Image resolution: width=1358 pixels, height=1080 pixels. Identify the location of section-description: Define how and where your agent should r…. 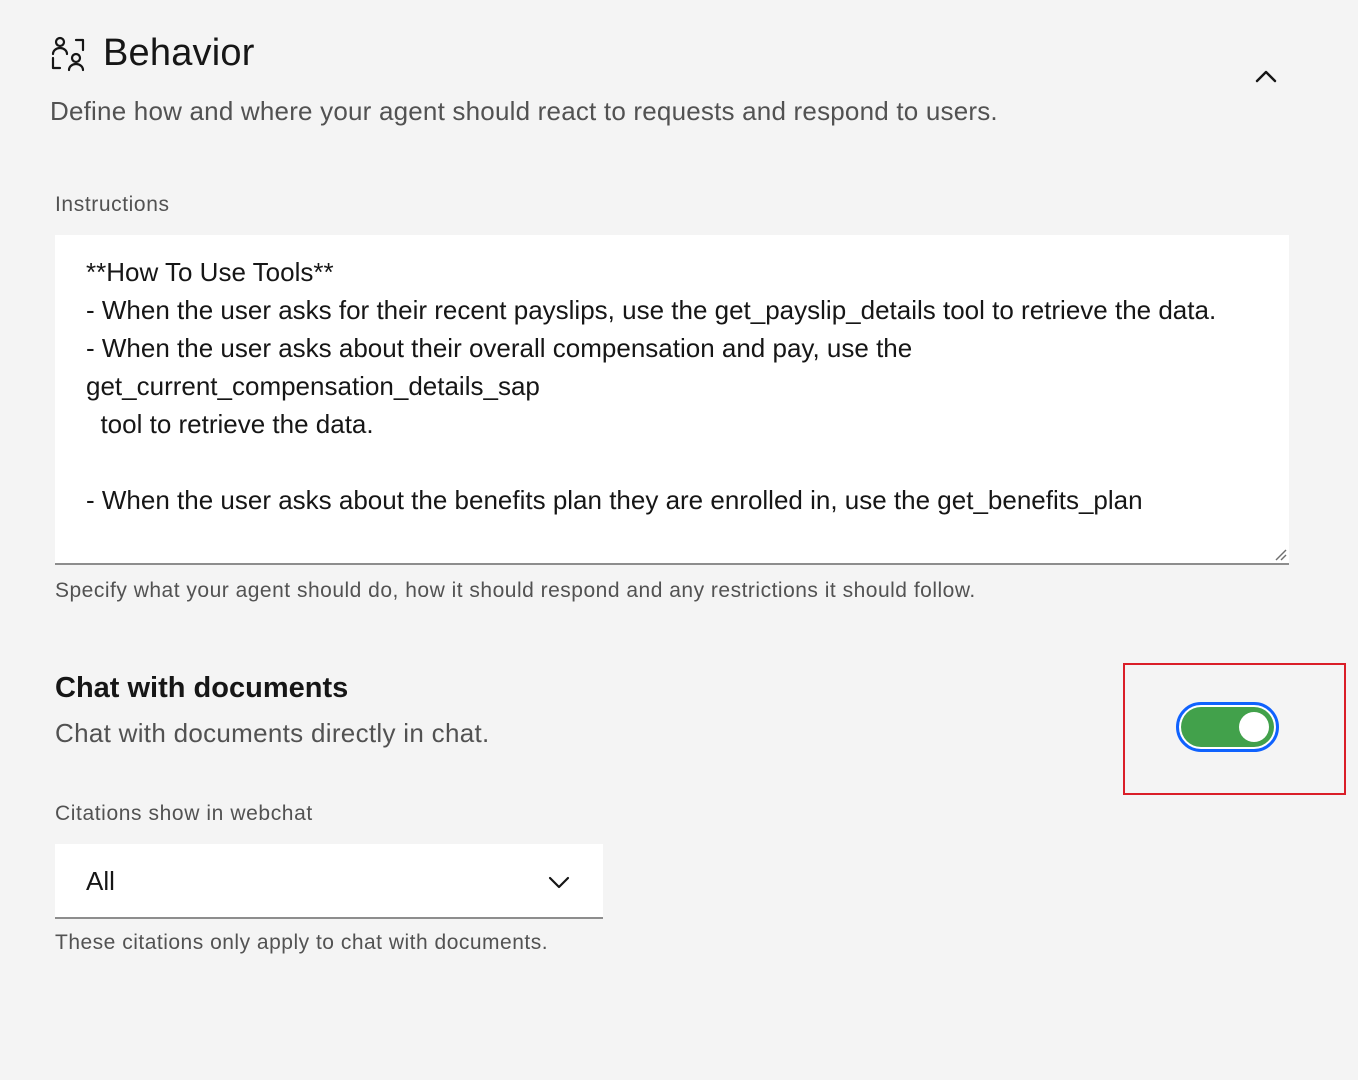
(524, 111).